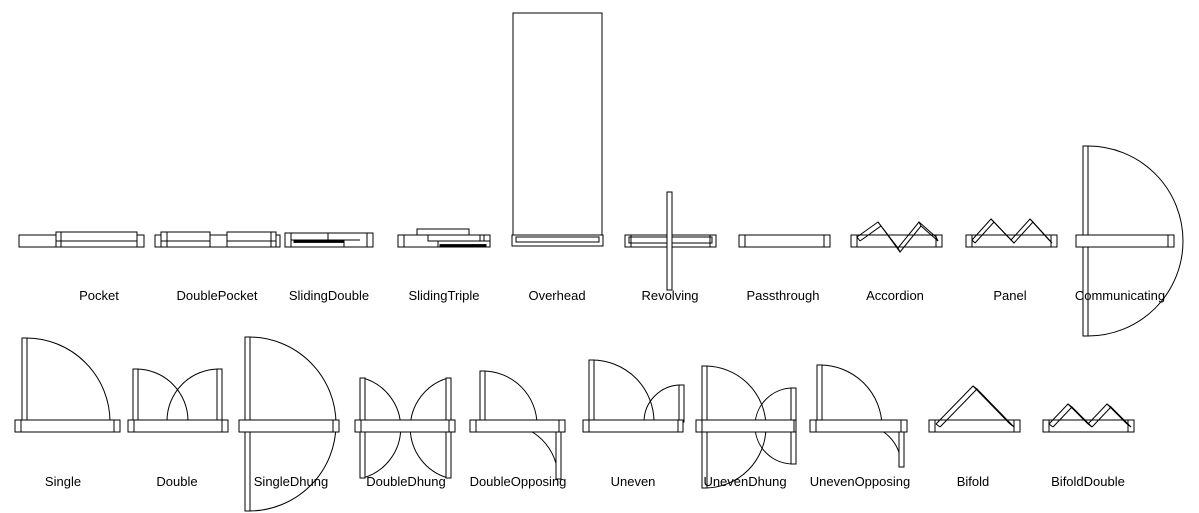 This screenshot has width=1199, height=513. I want to click on symbol-revolving, so click(670, 241).